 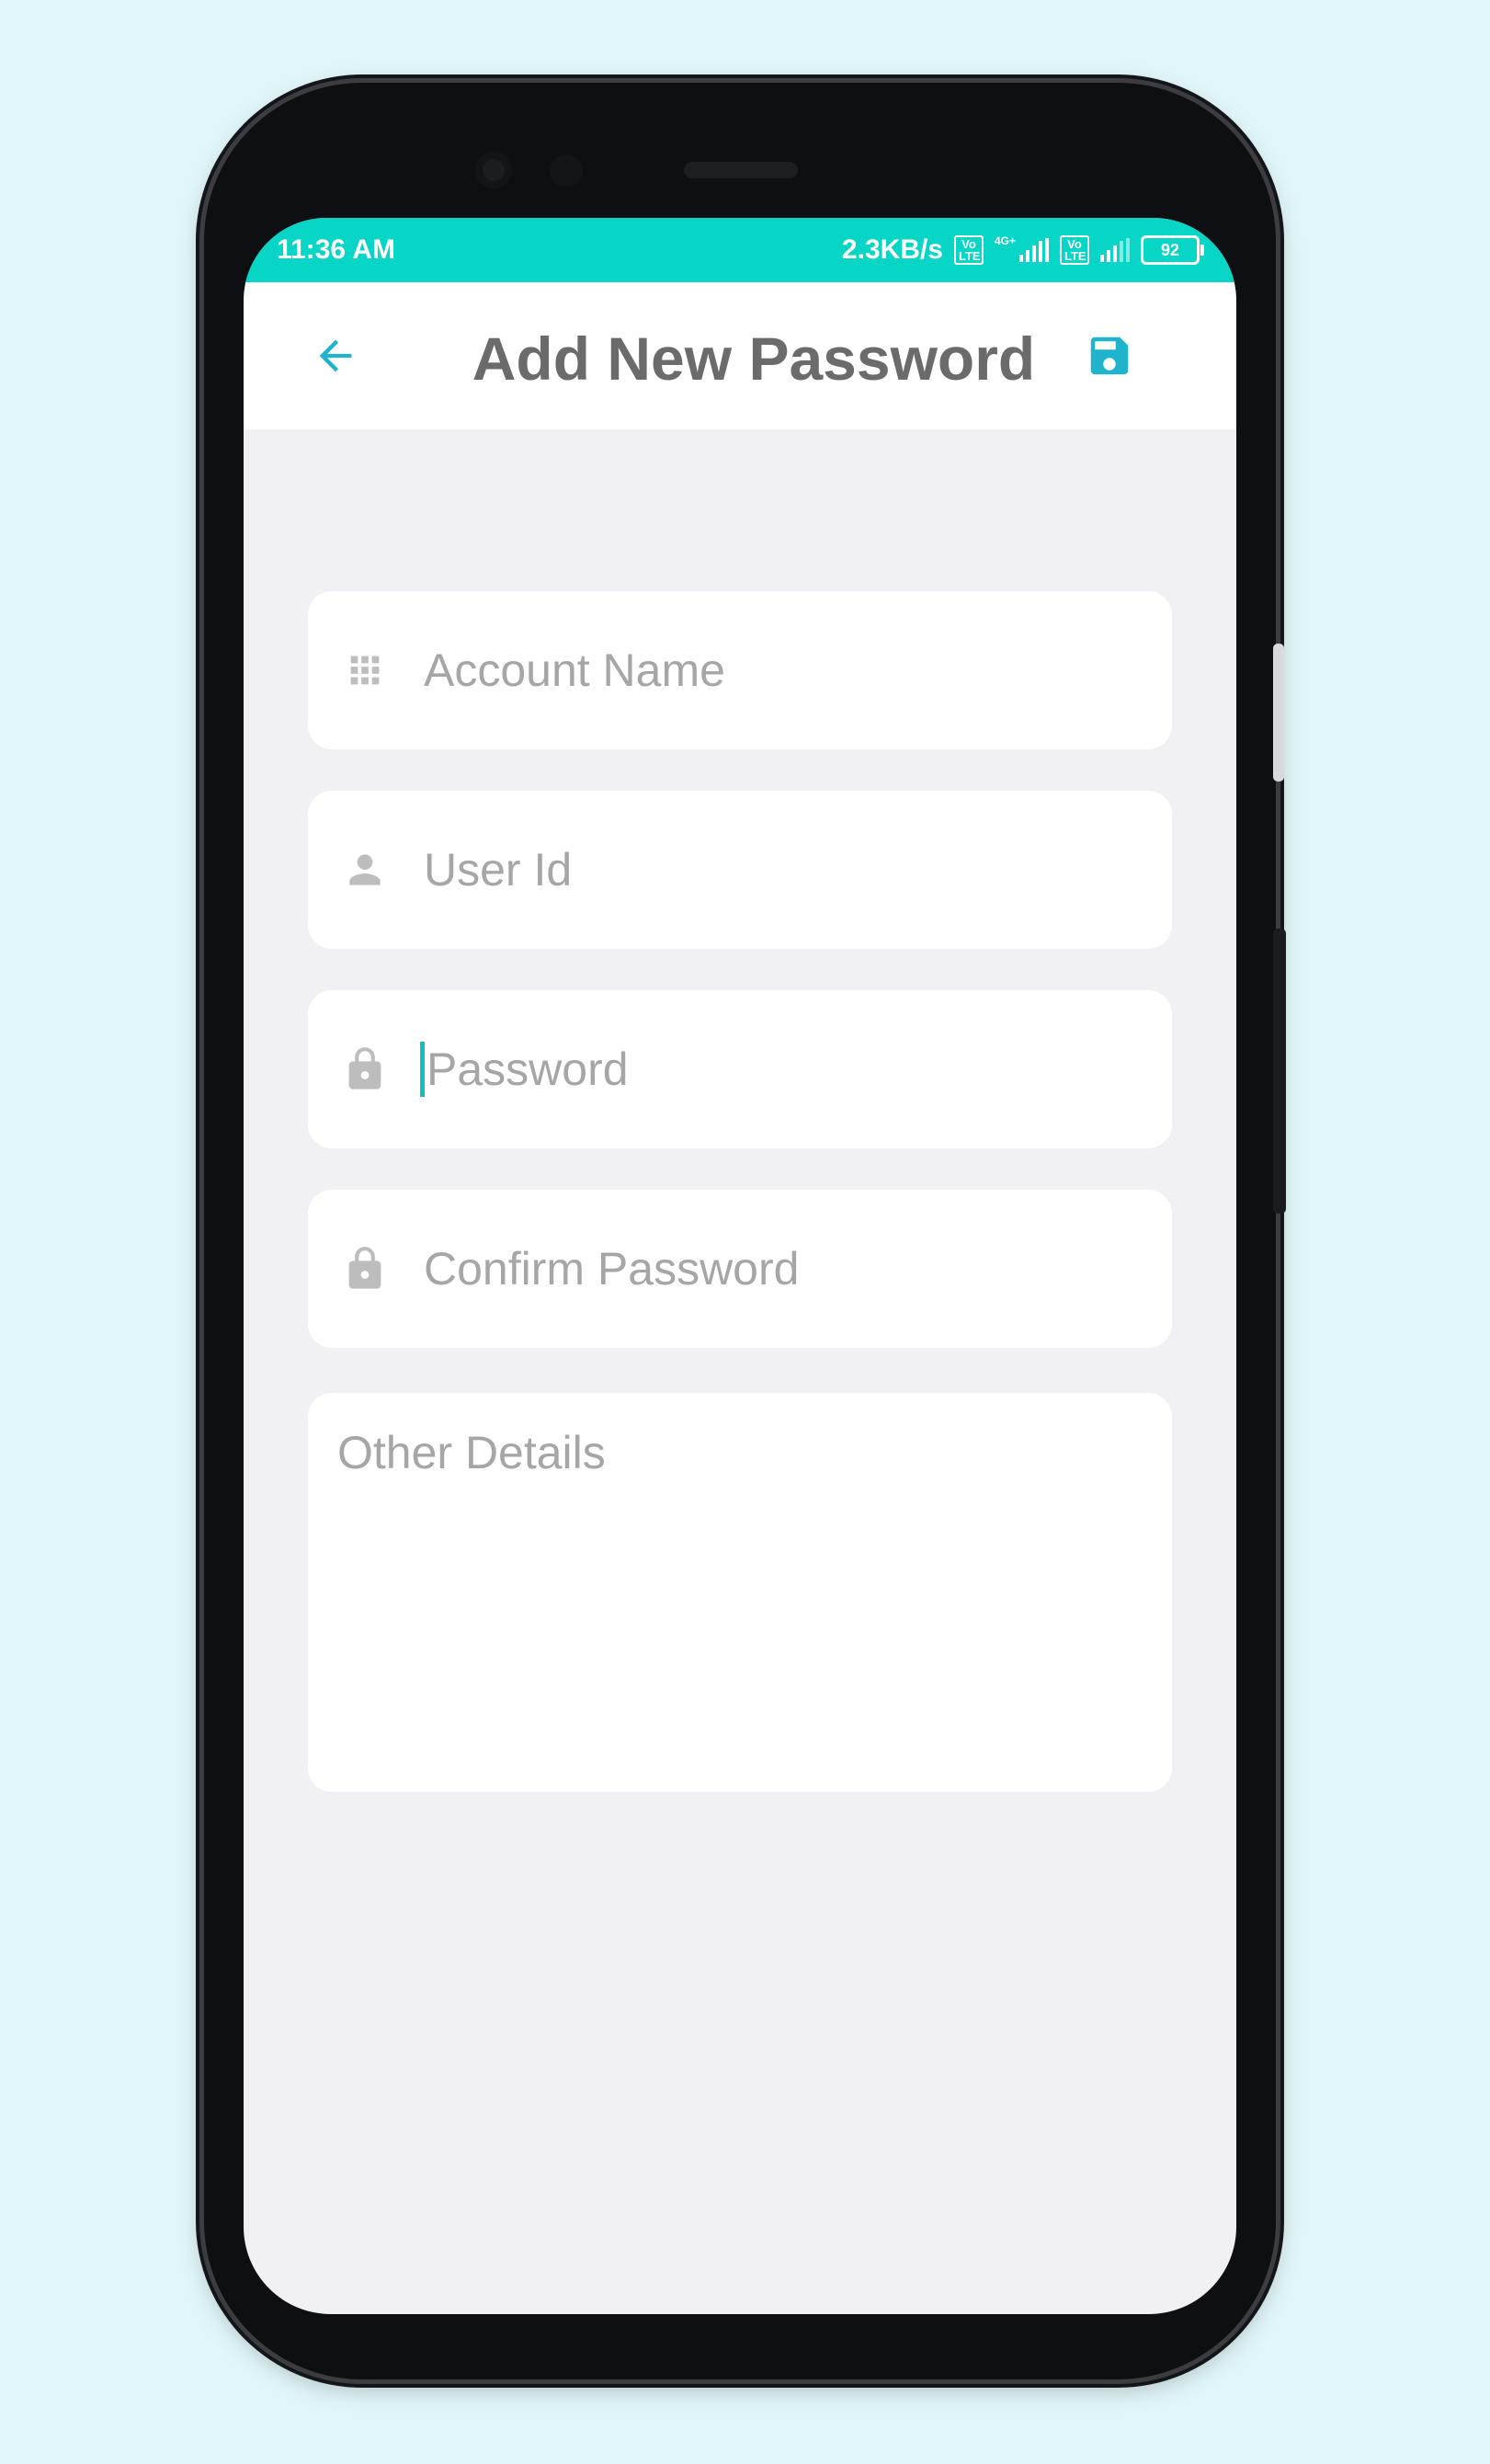 What do you see at coordinates (782, 1069) in the screenshot?
I see `password-input` at bounding box center [782, 1069].